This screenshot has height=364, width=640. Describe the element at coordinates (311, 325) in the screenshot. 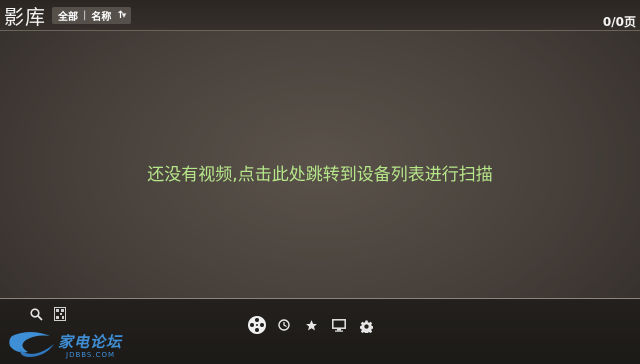

I see `star-icon` at that location.